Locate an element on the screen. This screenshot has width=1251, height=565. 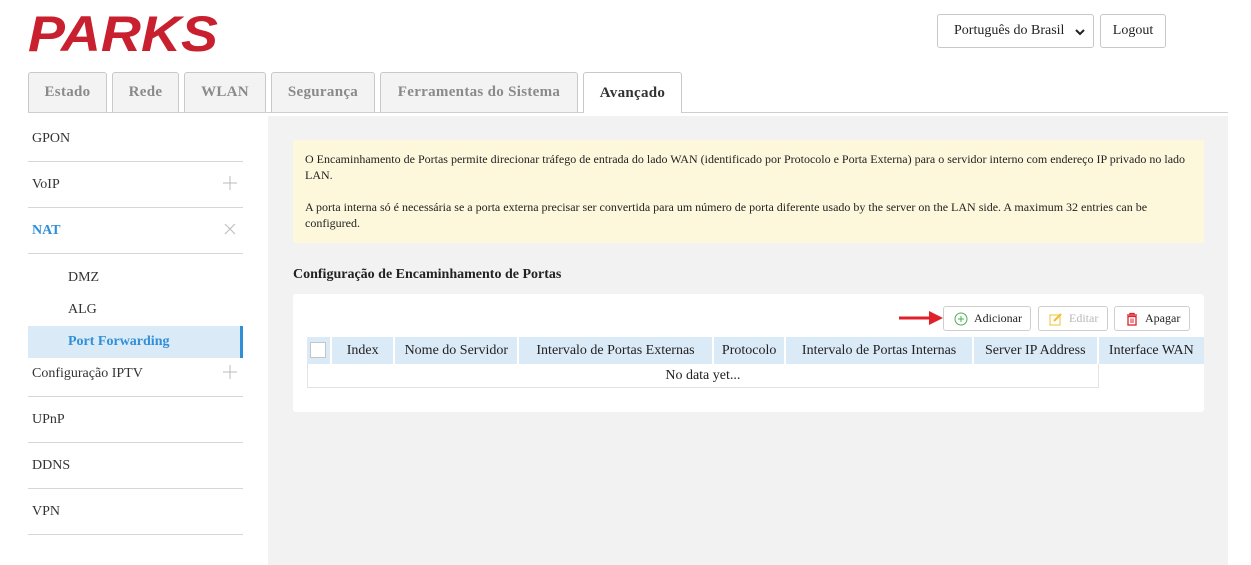
add-circle-icon is located at coordinates (961, 318).